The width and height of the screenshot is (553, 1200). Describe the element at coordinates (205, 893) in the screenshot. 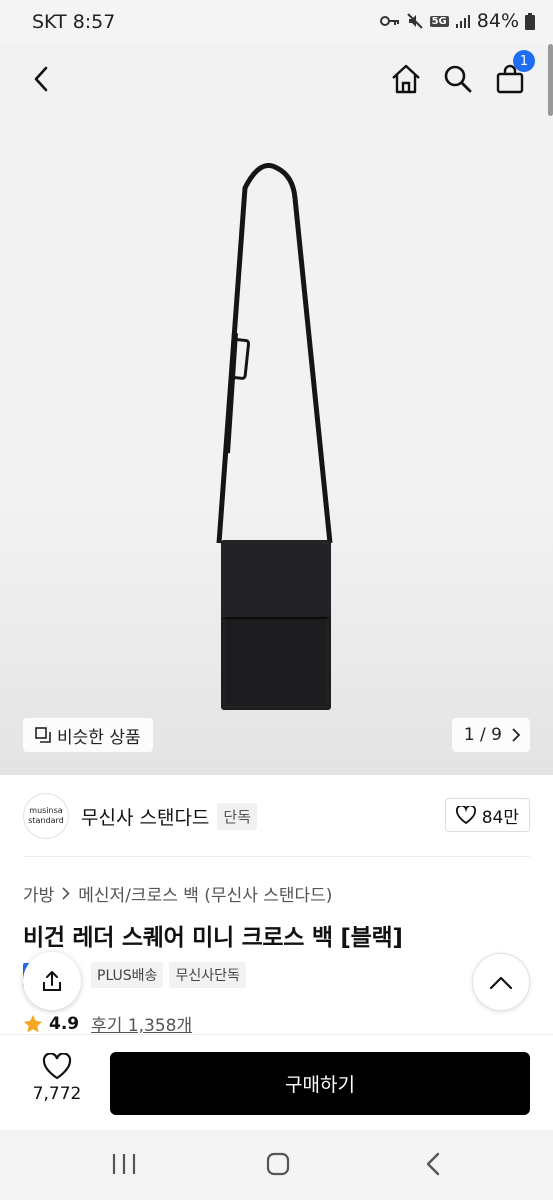

I see `breadcrumb-item-subcategory: 메신저/크로스 백 (무신사 스탠다드)` at that location.